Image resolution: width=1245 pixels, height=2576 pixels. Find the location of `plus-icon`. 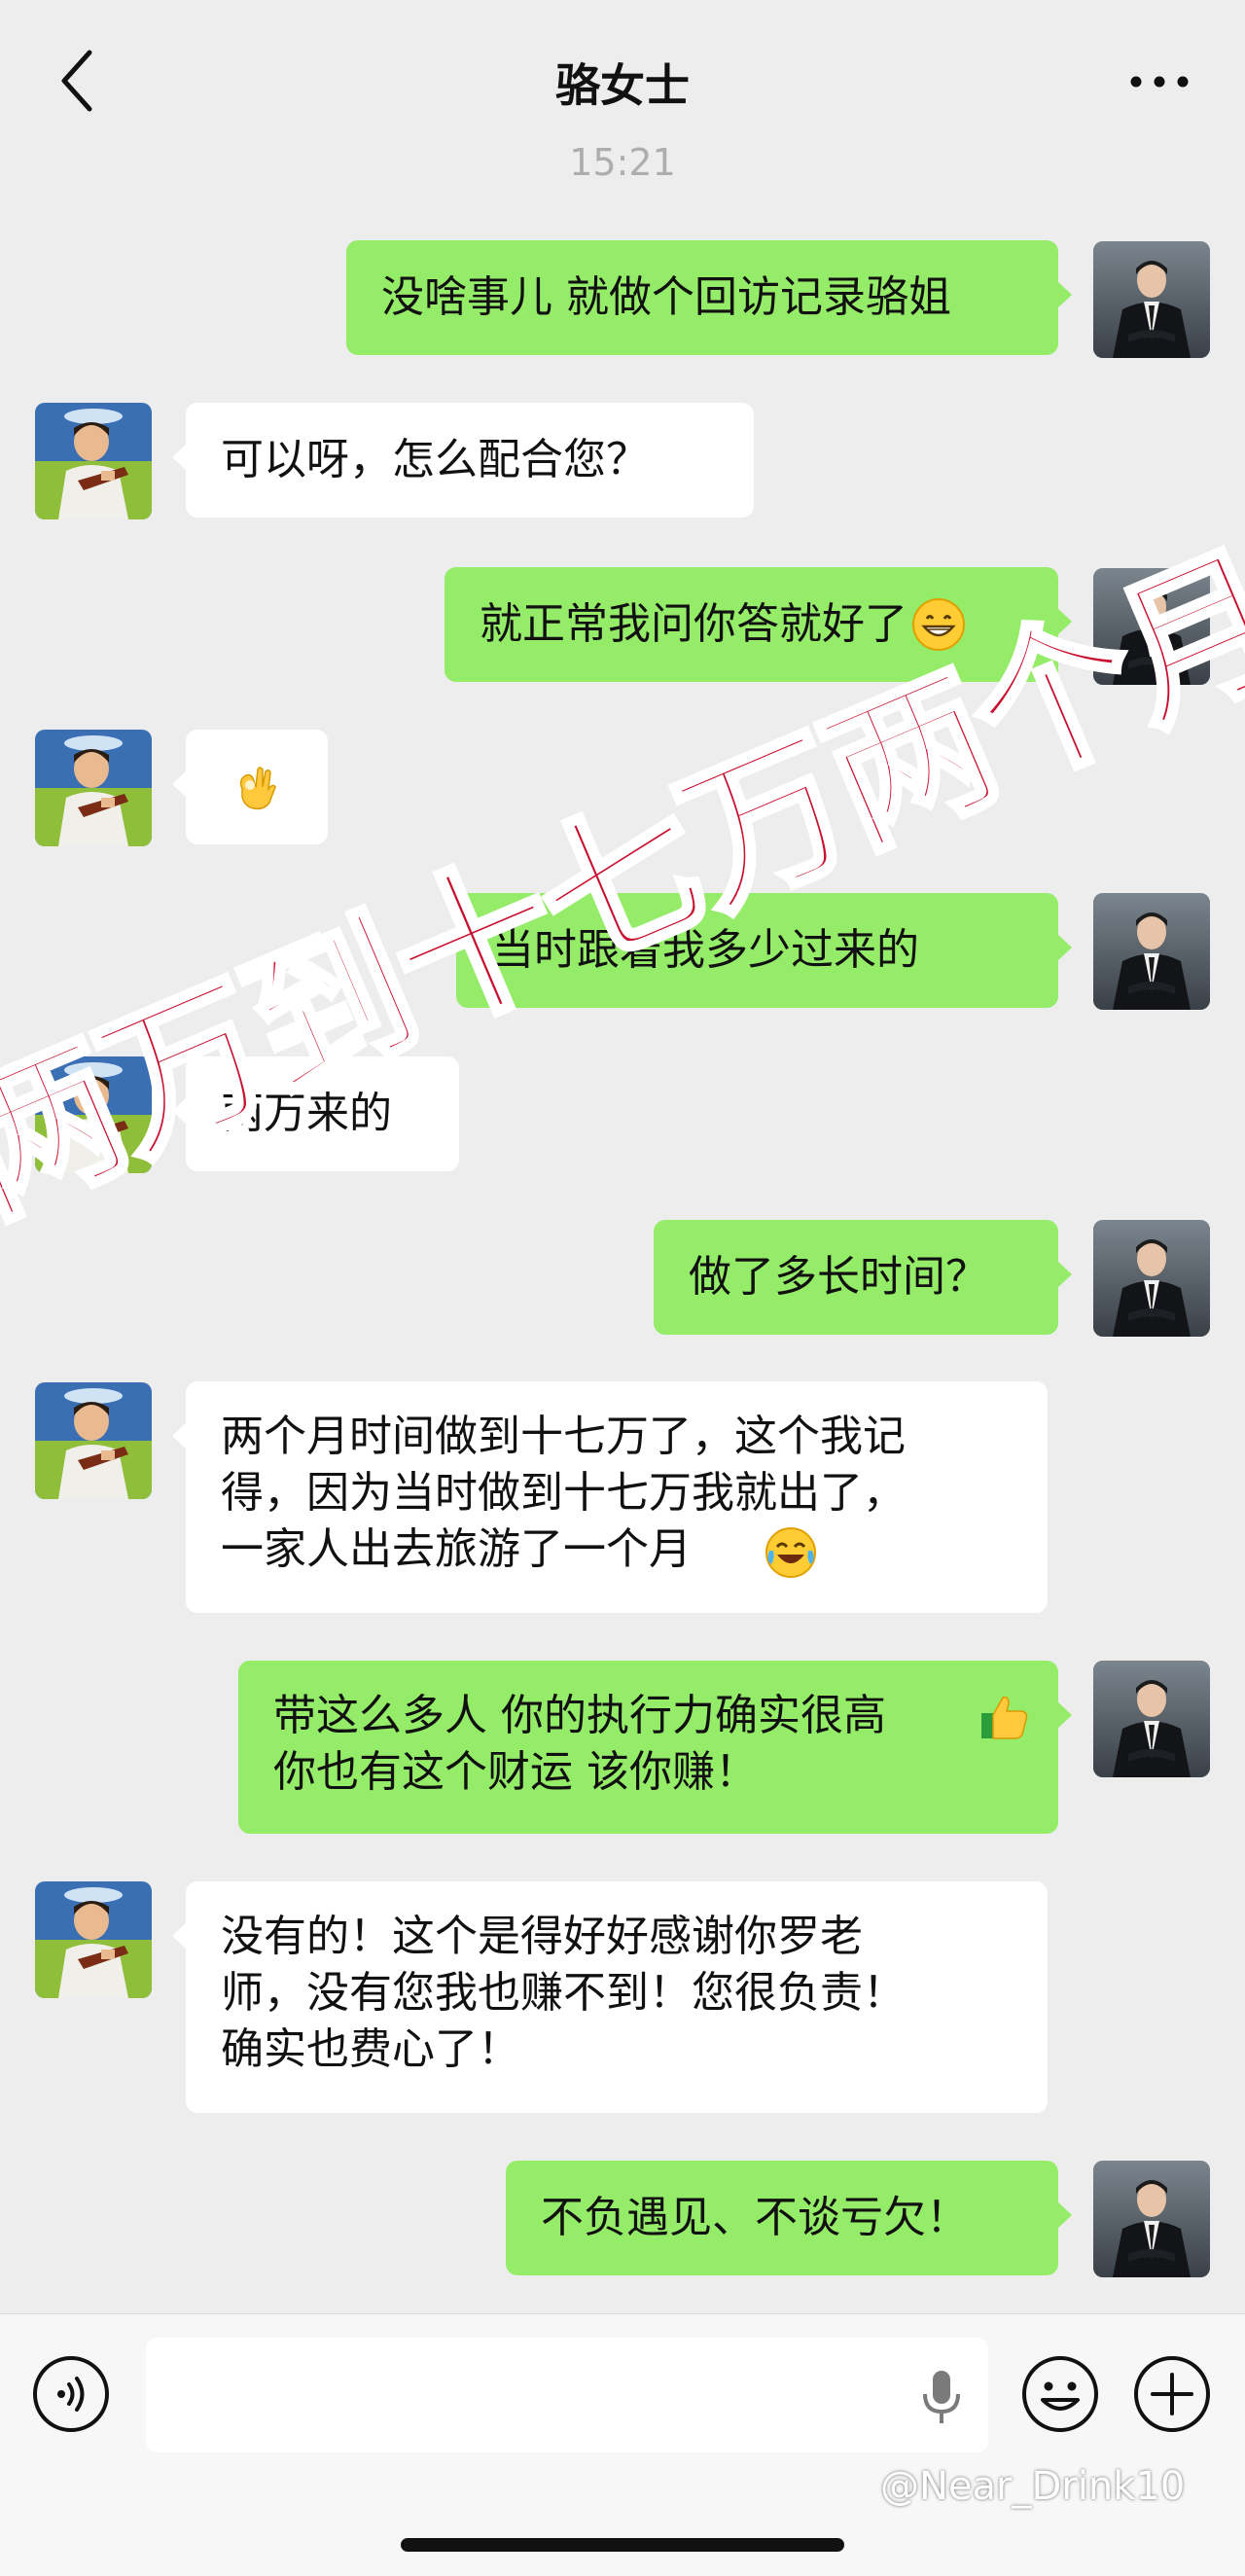

plus-icon is located at coordinates (1172, 2394).